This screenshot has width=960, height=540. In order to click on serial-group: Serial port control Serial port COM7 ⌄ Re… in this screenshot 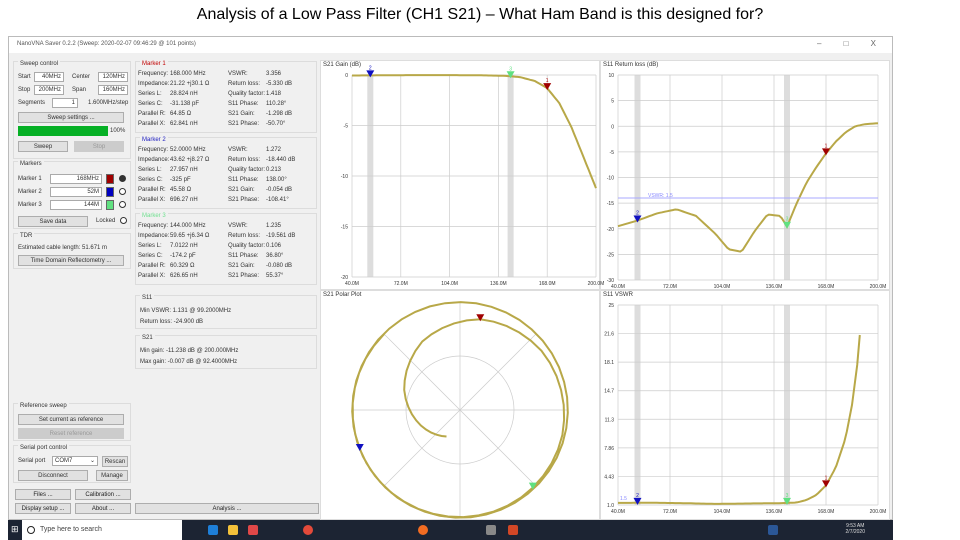, I will do `click(72, 464)`.